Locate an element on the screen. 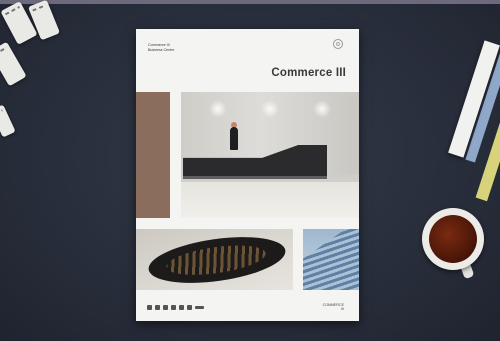  lobby-photo is located at coordinates (270, 155).